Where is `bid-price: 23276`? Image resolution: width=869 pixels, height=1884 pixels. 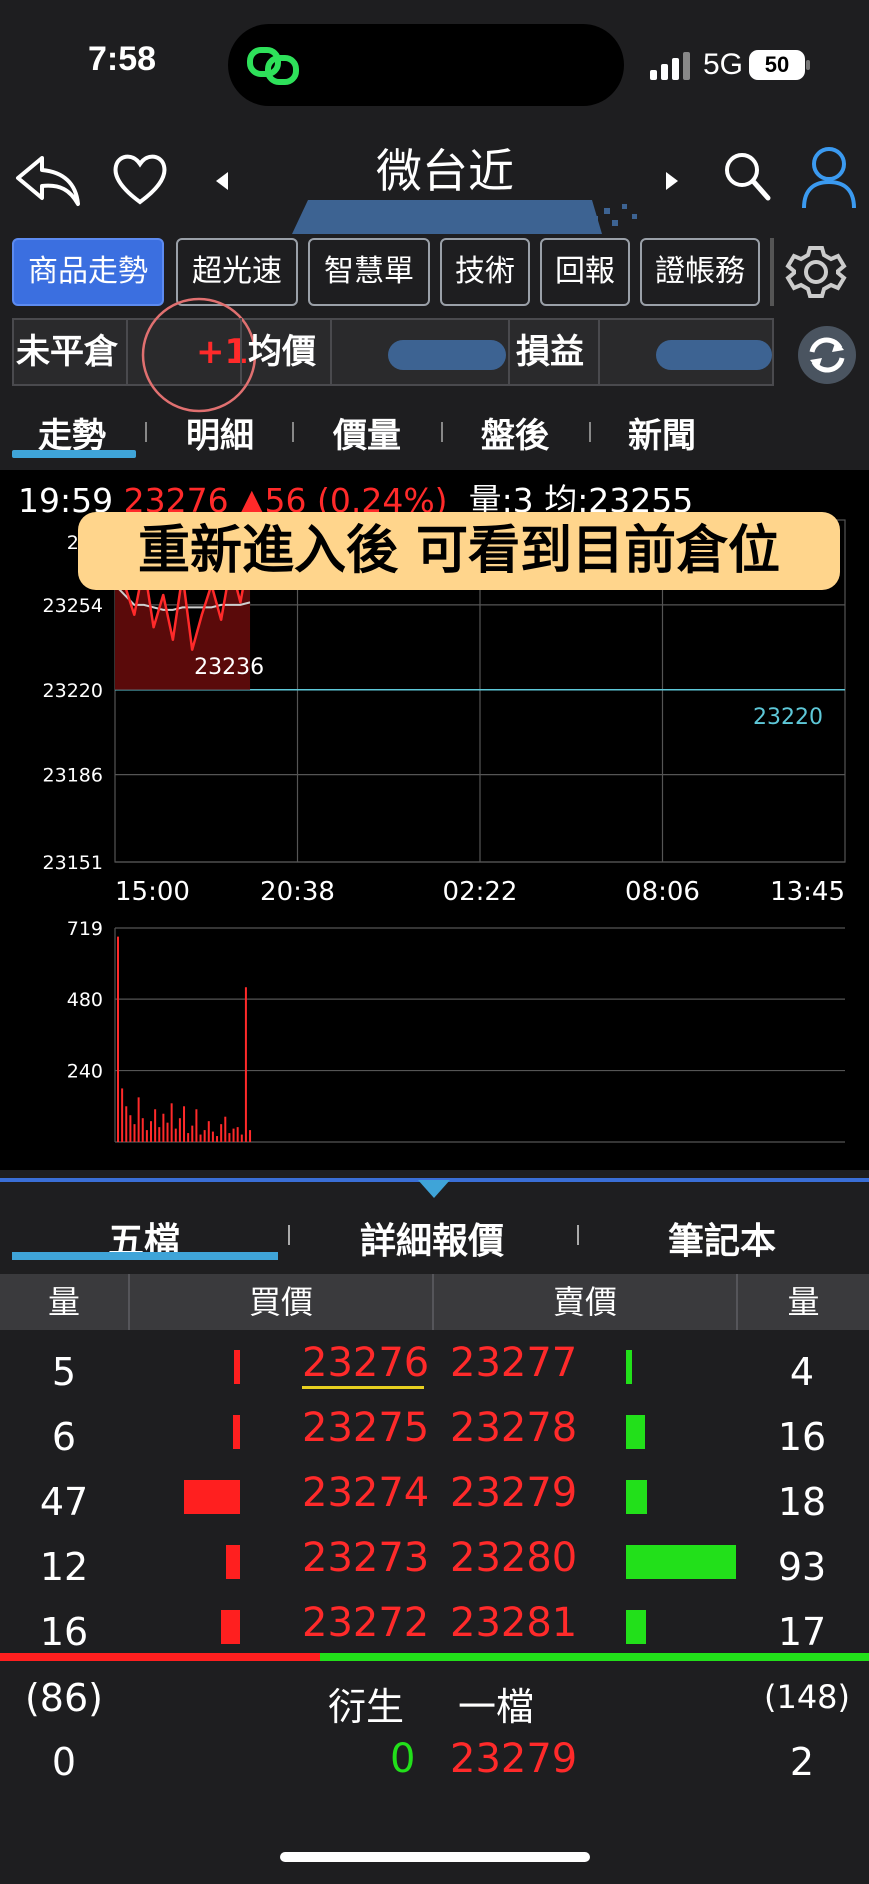
bid-price: 23276 is located at coordinates (365, 1363).